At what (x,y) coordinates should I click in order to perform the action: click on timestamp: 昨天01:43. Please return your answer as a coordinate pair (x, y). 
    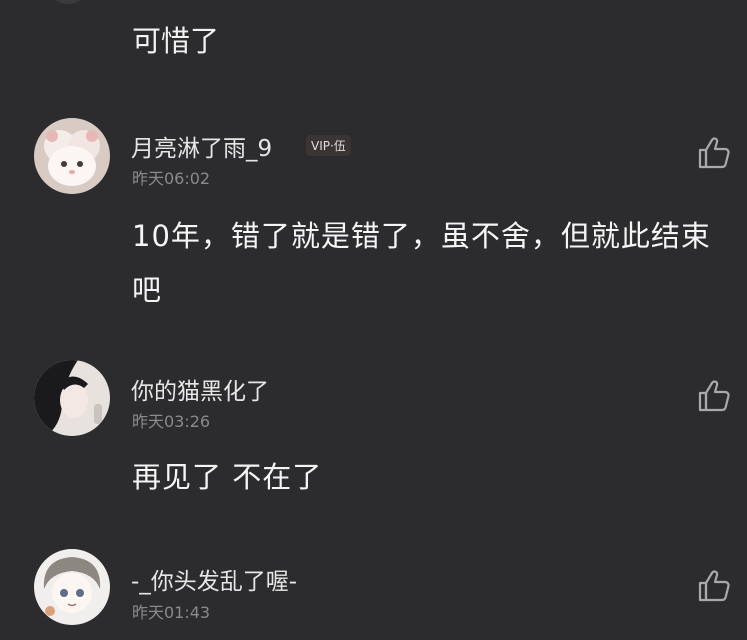
    Looking at the image, I should click on (171, 612).